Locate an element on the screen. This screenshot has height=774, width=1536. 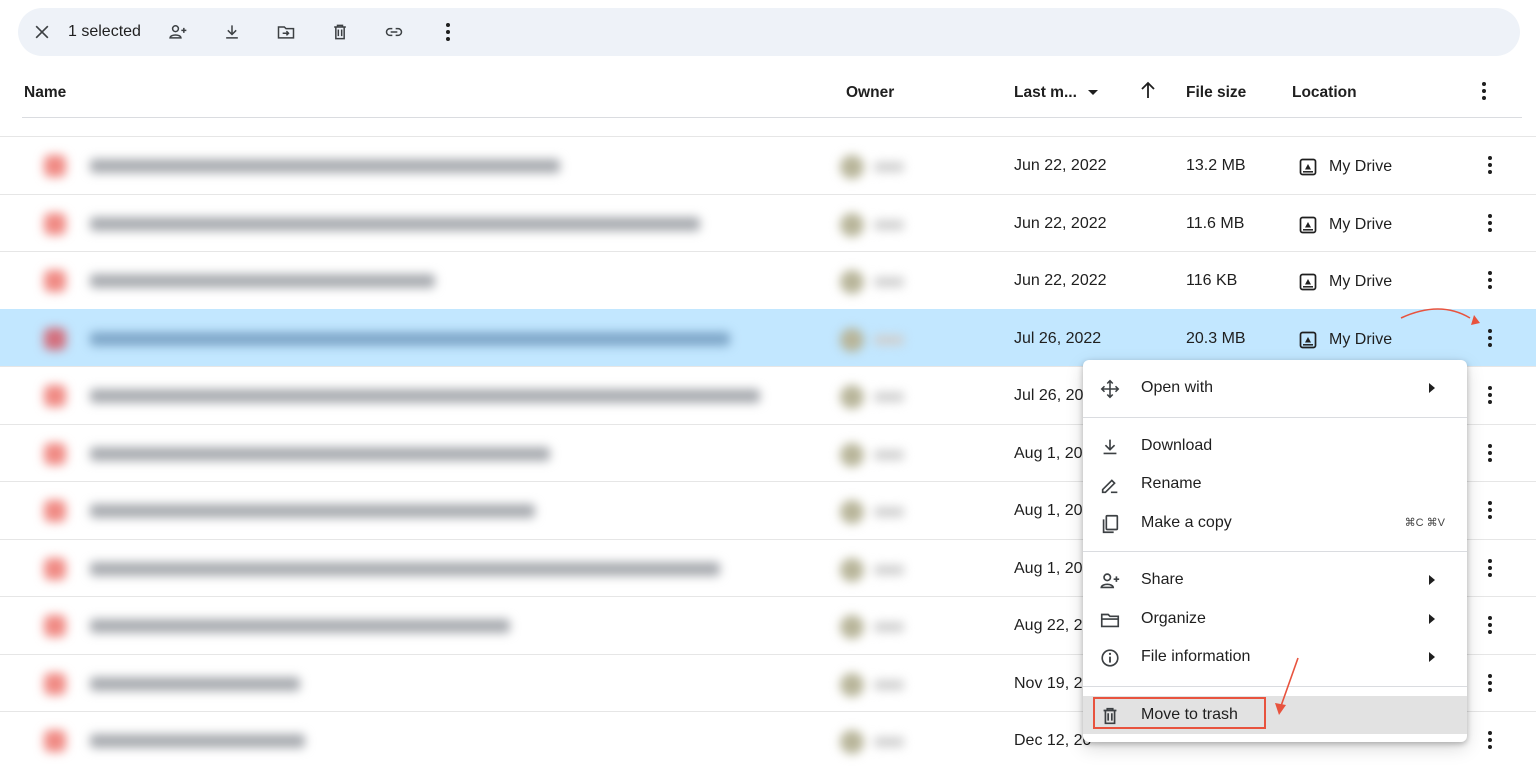
clear-selection-button is located at coordinates (42, 32).